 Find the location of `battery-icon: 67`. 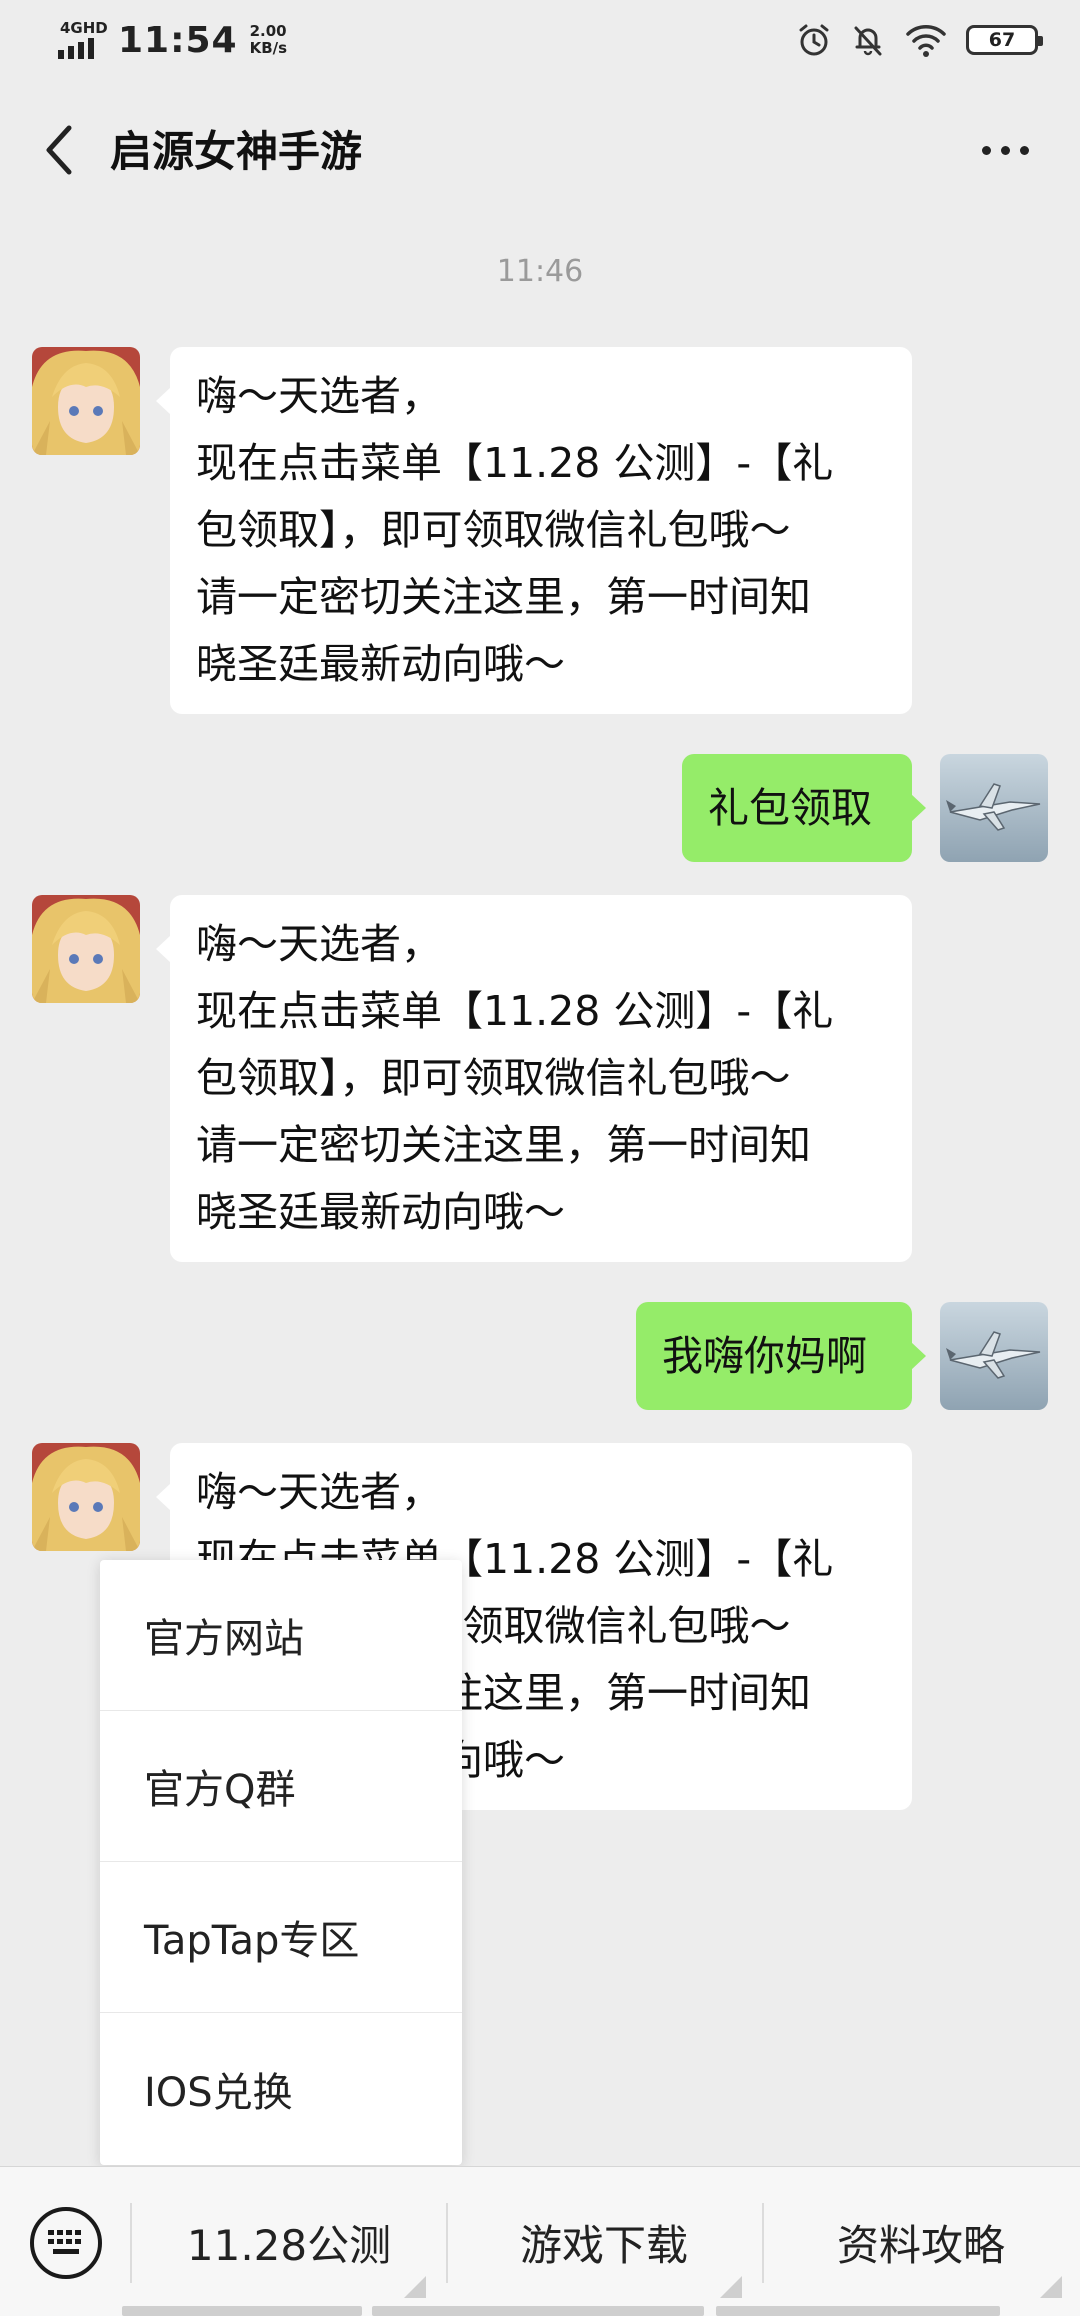

battery-icon: 67 is located at coordinates (1004, 40).